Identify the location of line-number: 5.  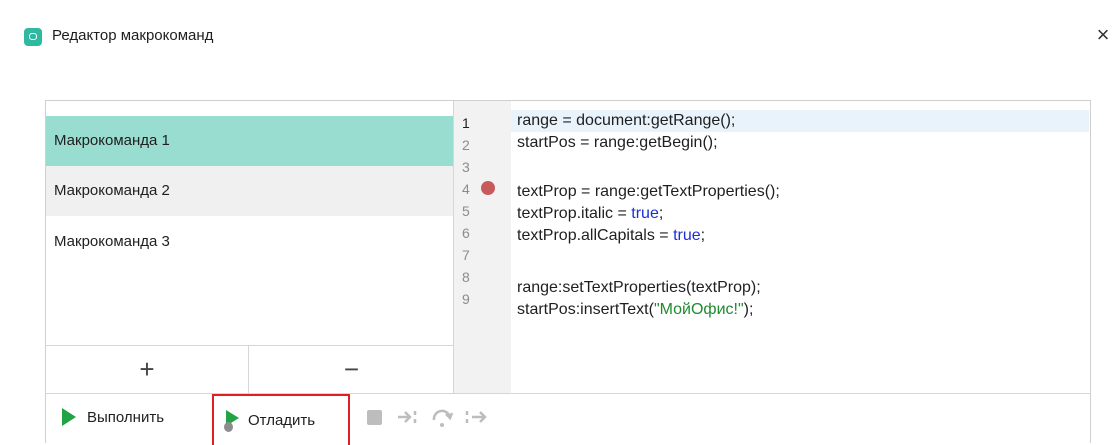
(466, 211).